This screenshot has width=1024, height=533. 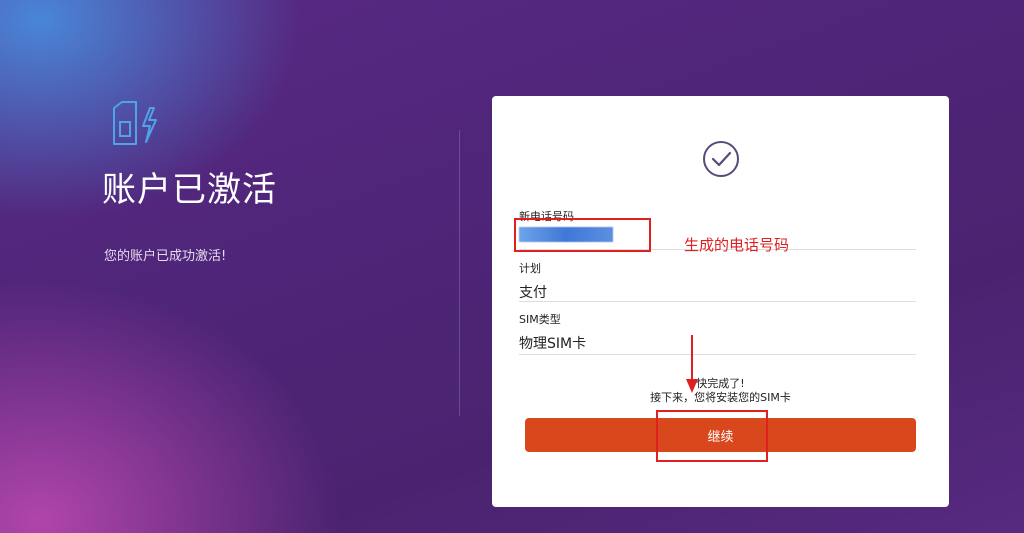 What do you see at coordinates (540, 319) in the screenshot?
I see `sim-type-label: SIM类型` at bounding box center [540, 319].